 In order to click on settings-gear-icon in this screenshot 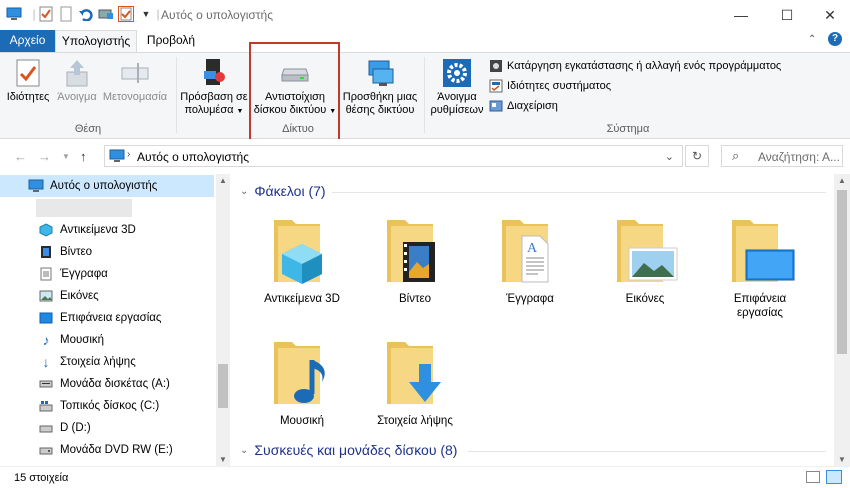, I will do `click(457, 73)`.